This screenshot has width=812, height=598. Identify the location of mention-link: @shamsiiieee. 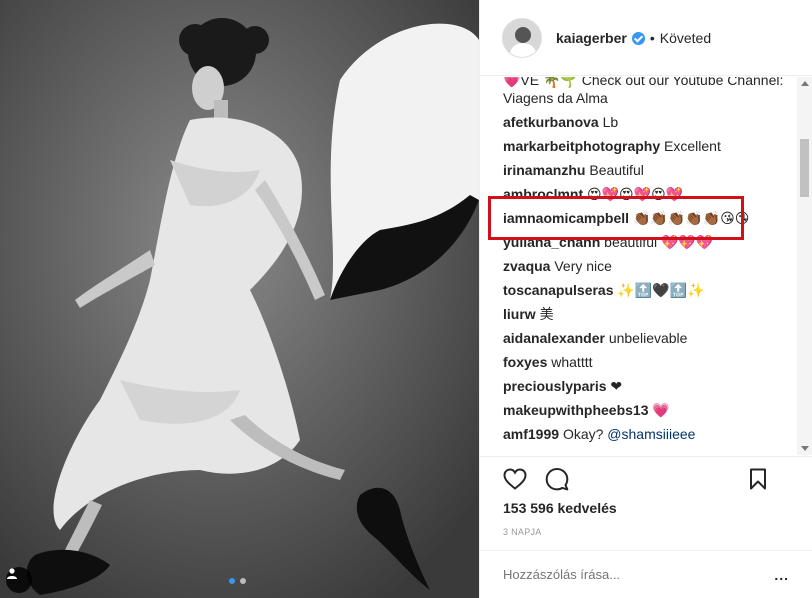
(651, 434).